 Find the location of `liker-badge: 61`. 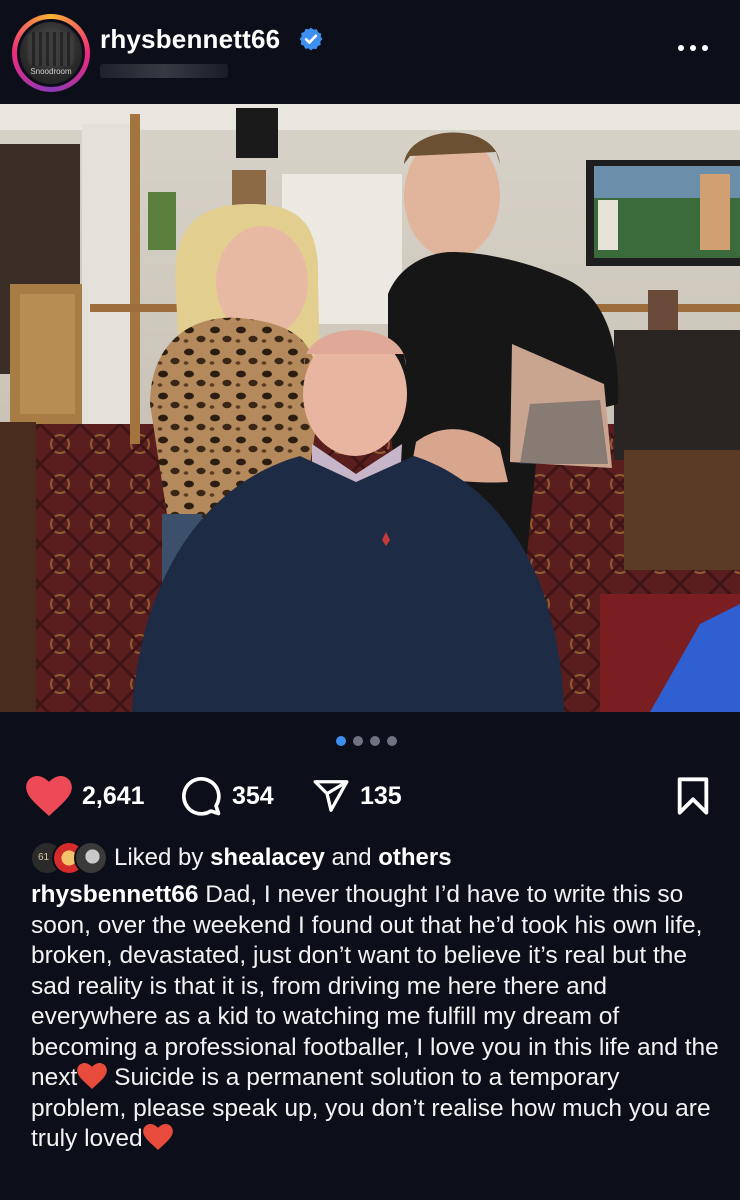

liker-badge: 61 is located at coordinates (44, 857).